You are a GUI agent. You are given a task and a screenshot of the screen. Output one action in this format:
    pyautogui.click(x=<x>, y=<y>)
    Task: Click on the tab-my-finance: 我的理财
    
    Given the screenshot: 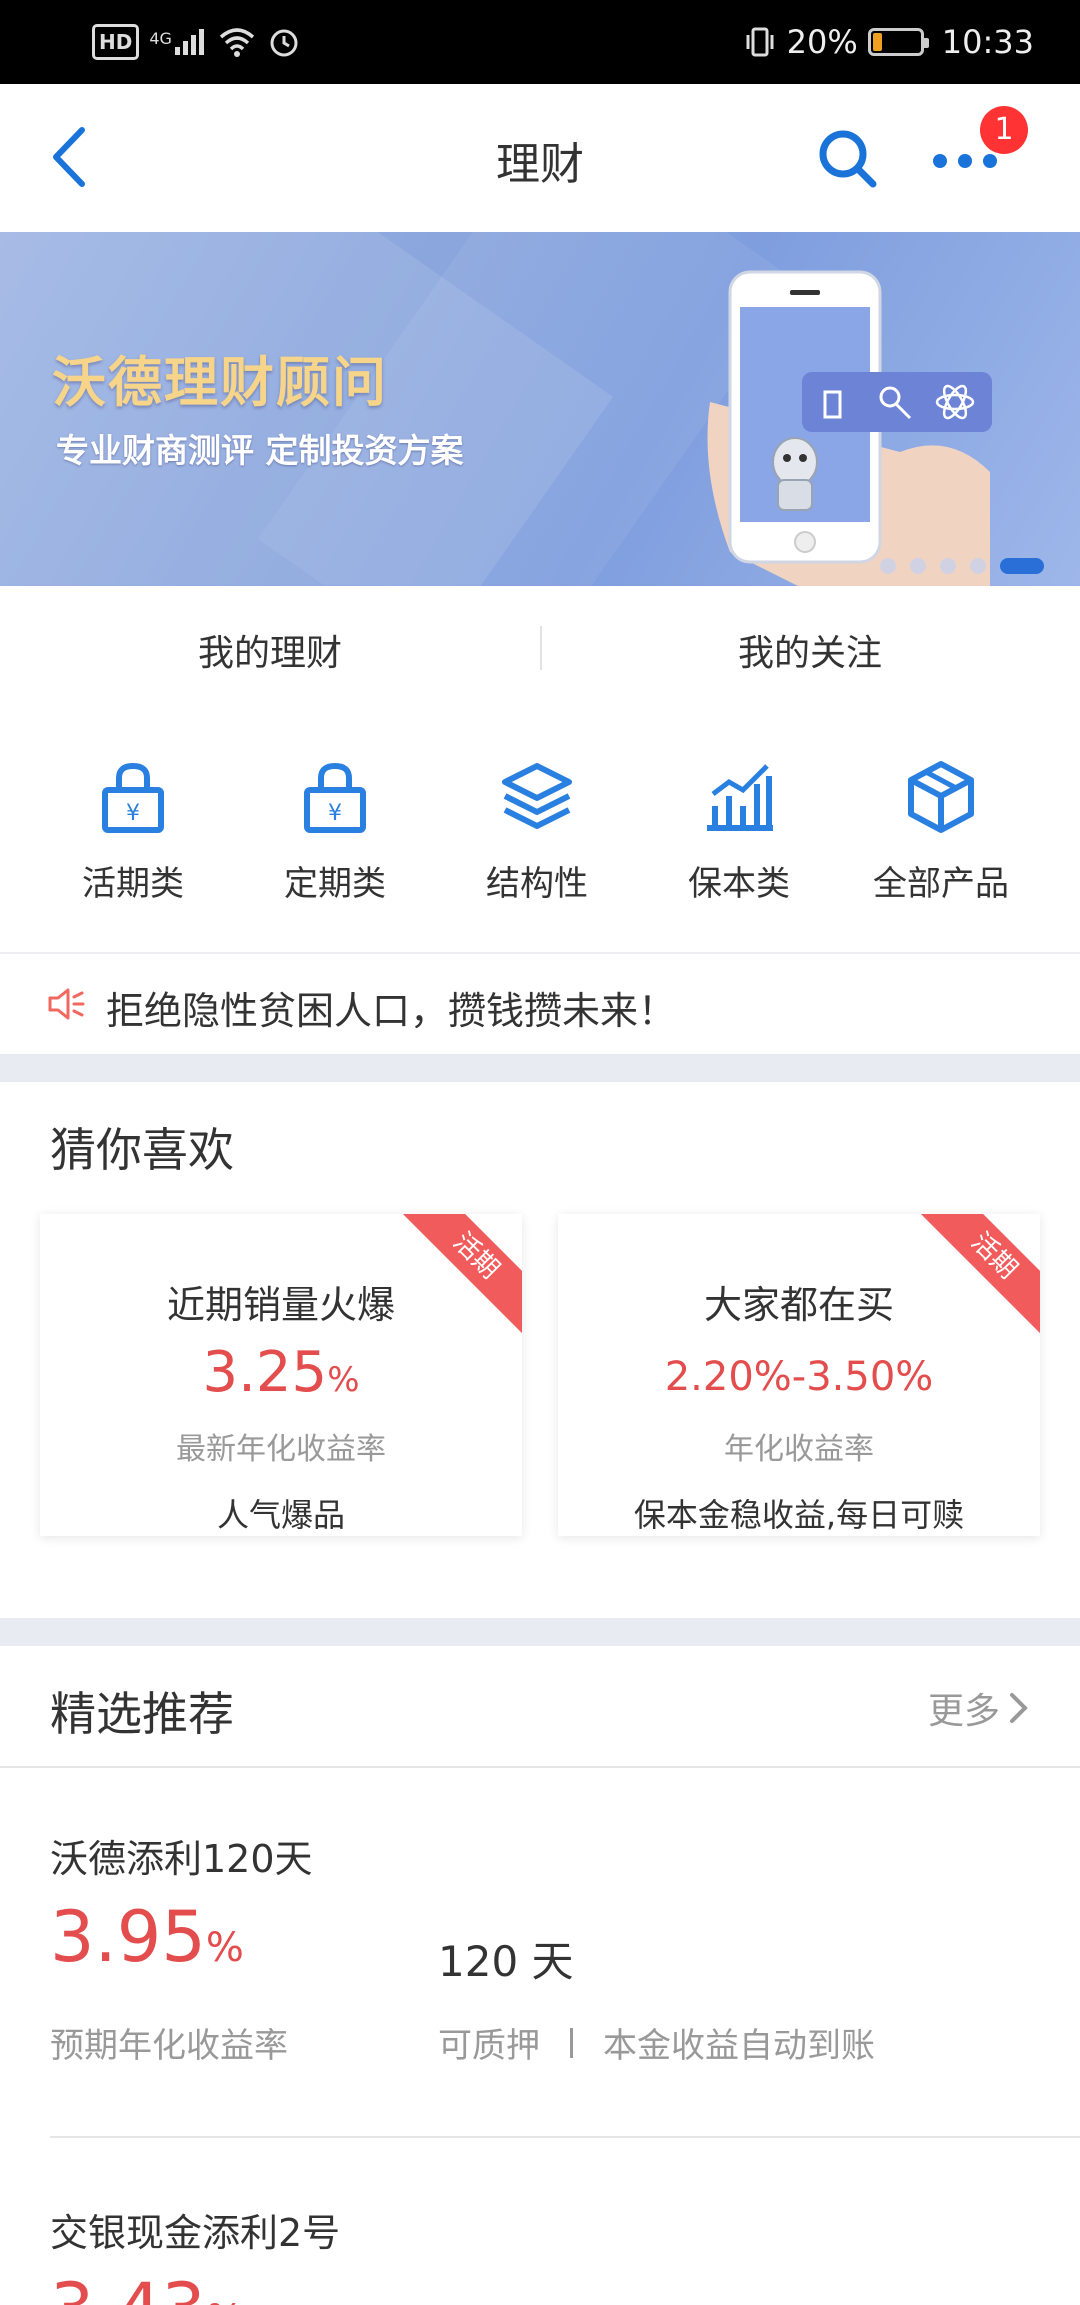 What is the action you would take?
    pyautogui.click(x=270, y=650)
    